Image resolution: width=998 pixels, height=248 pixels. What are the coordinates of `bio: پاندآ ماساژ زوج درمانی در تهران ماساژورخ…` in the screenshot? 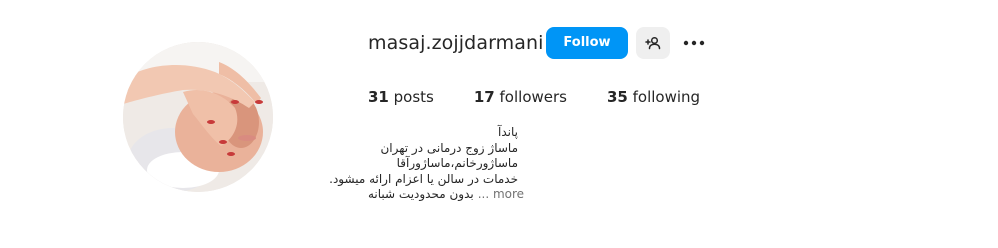 It's located at (426, 164).